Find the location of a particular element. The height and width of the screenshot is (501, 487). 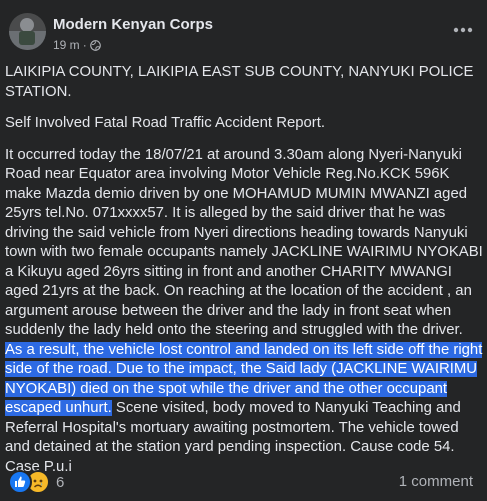

reactions-summary: 6 is located at coordinates (36, 482).